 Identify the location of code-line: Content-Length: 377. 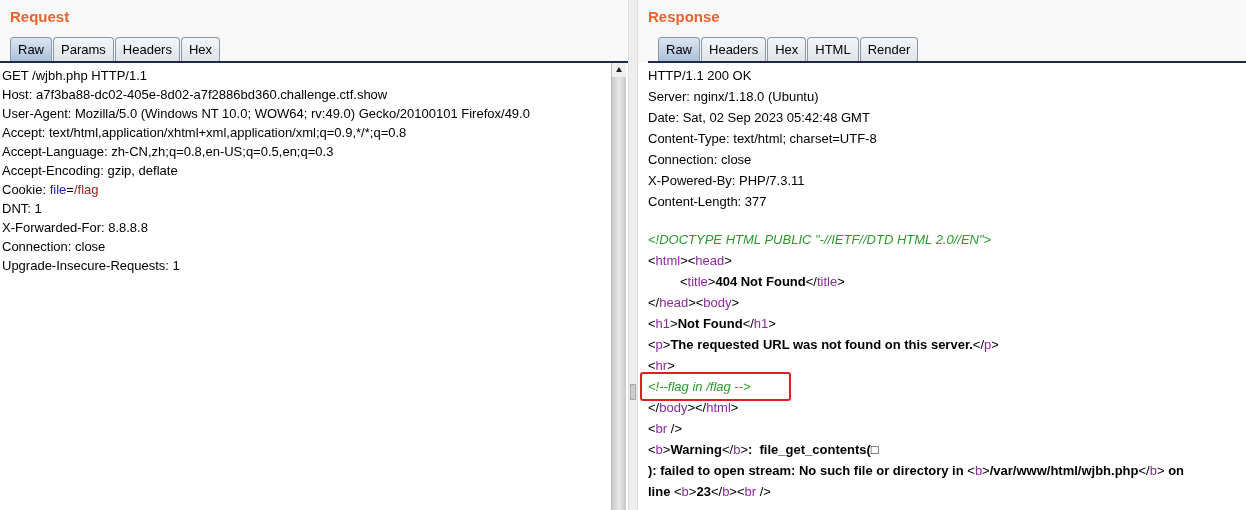
(707, 202).